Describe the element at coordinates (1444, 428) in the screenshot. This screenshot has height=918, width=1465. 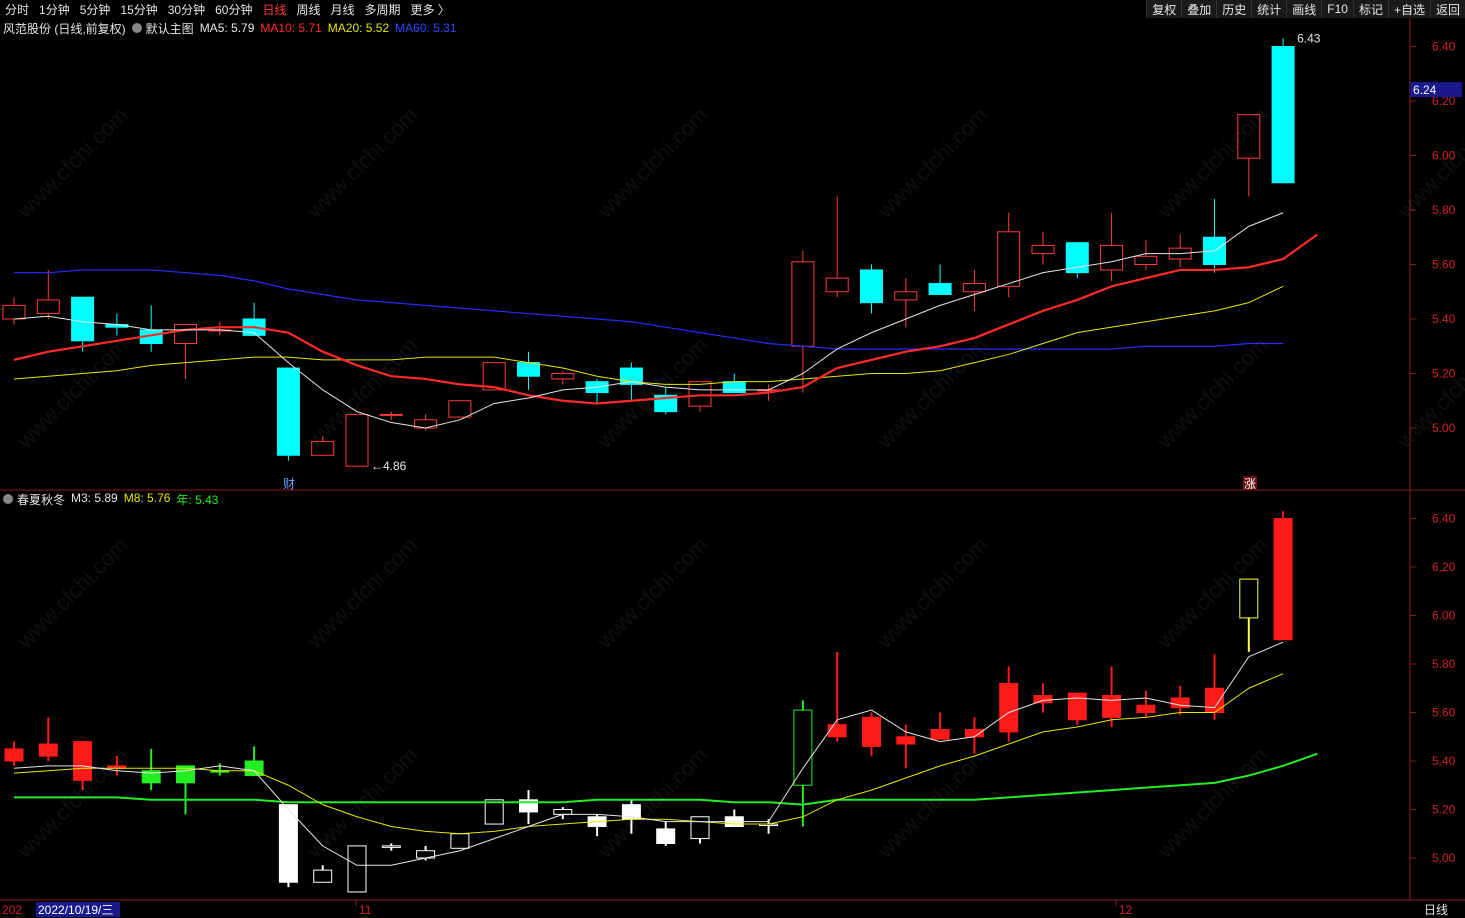
I see `main-price-tick-label: 5.00` at that location.